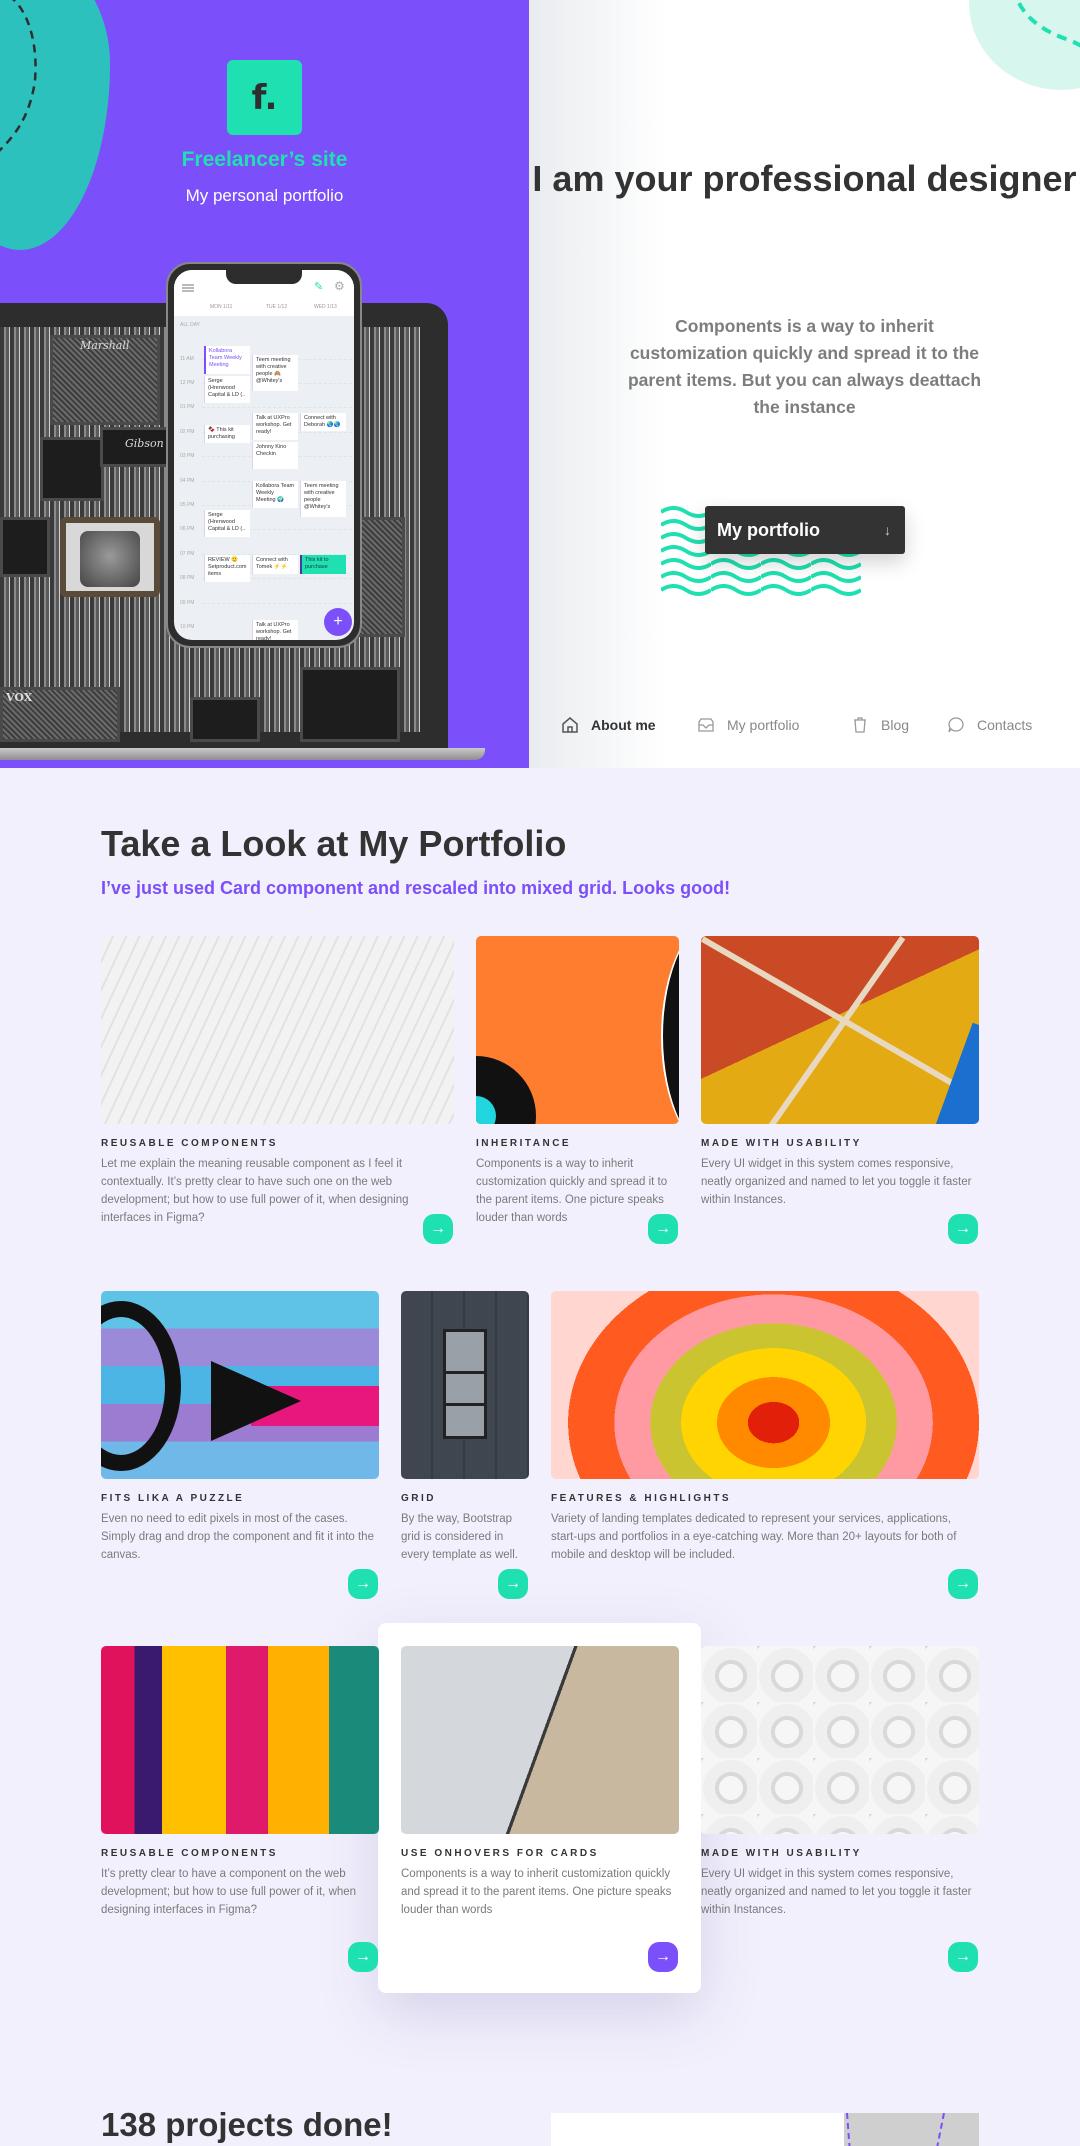  Describe the element at coordinates (804, 178) in the screenshot. I see `hero-headline: I am your professional designer` at that location.